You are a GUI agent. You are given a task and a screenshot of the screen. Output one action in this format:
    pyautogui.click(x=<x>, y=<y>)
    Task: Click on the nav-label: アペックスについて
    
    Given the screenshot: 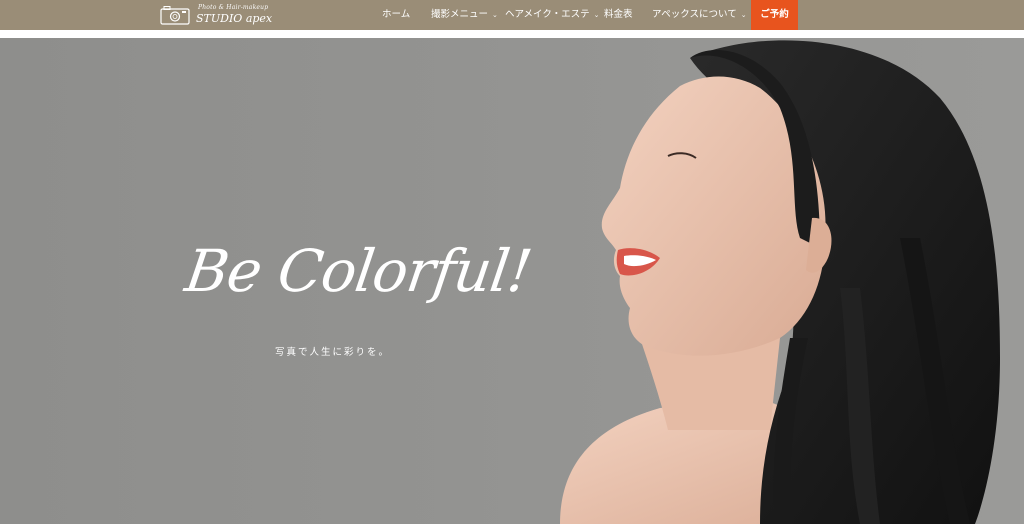 What is the action you would take?
    pyautogui.click(x=694, y=14)
    